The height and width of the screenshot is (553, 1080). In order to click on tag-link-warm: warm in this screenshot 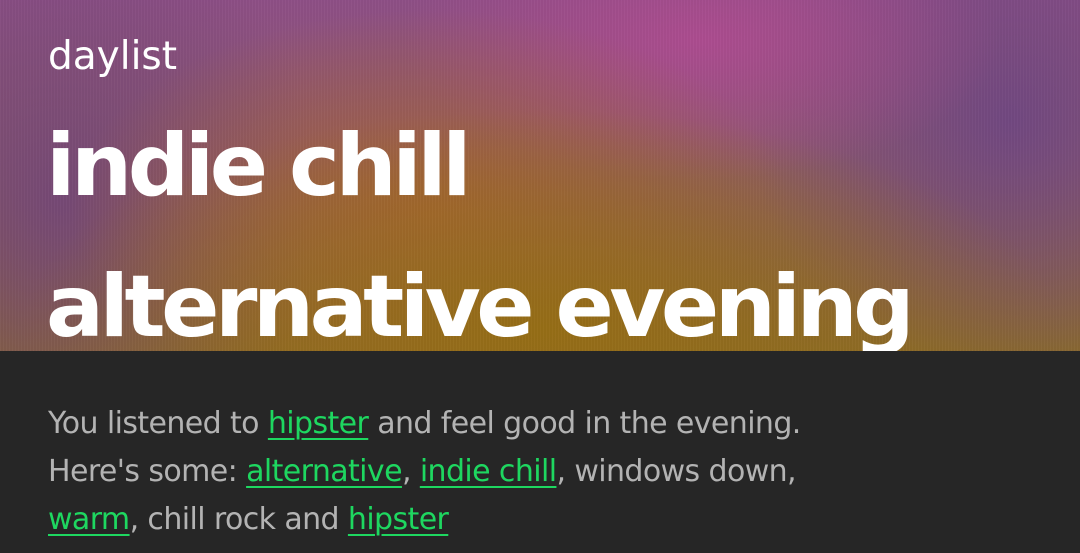, I will do `click(89, 519)`.